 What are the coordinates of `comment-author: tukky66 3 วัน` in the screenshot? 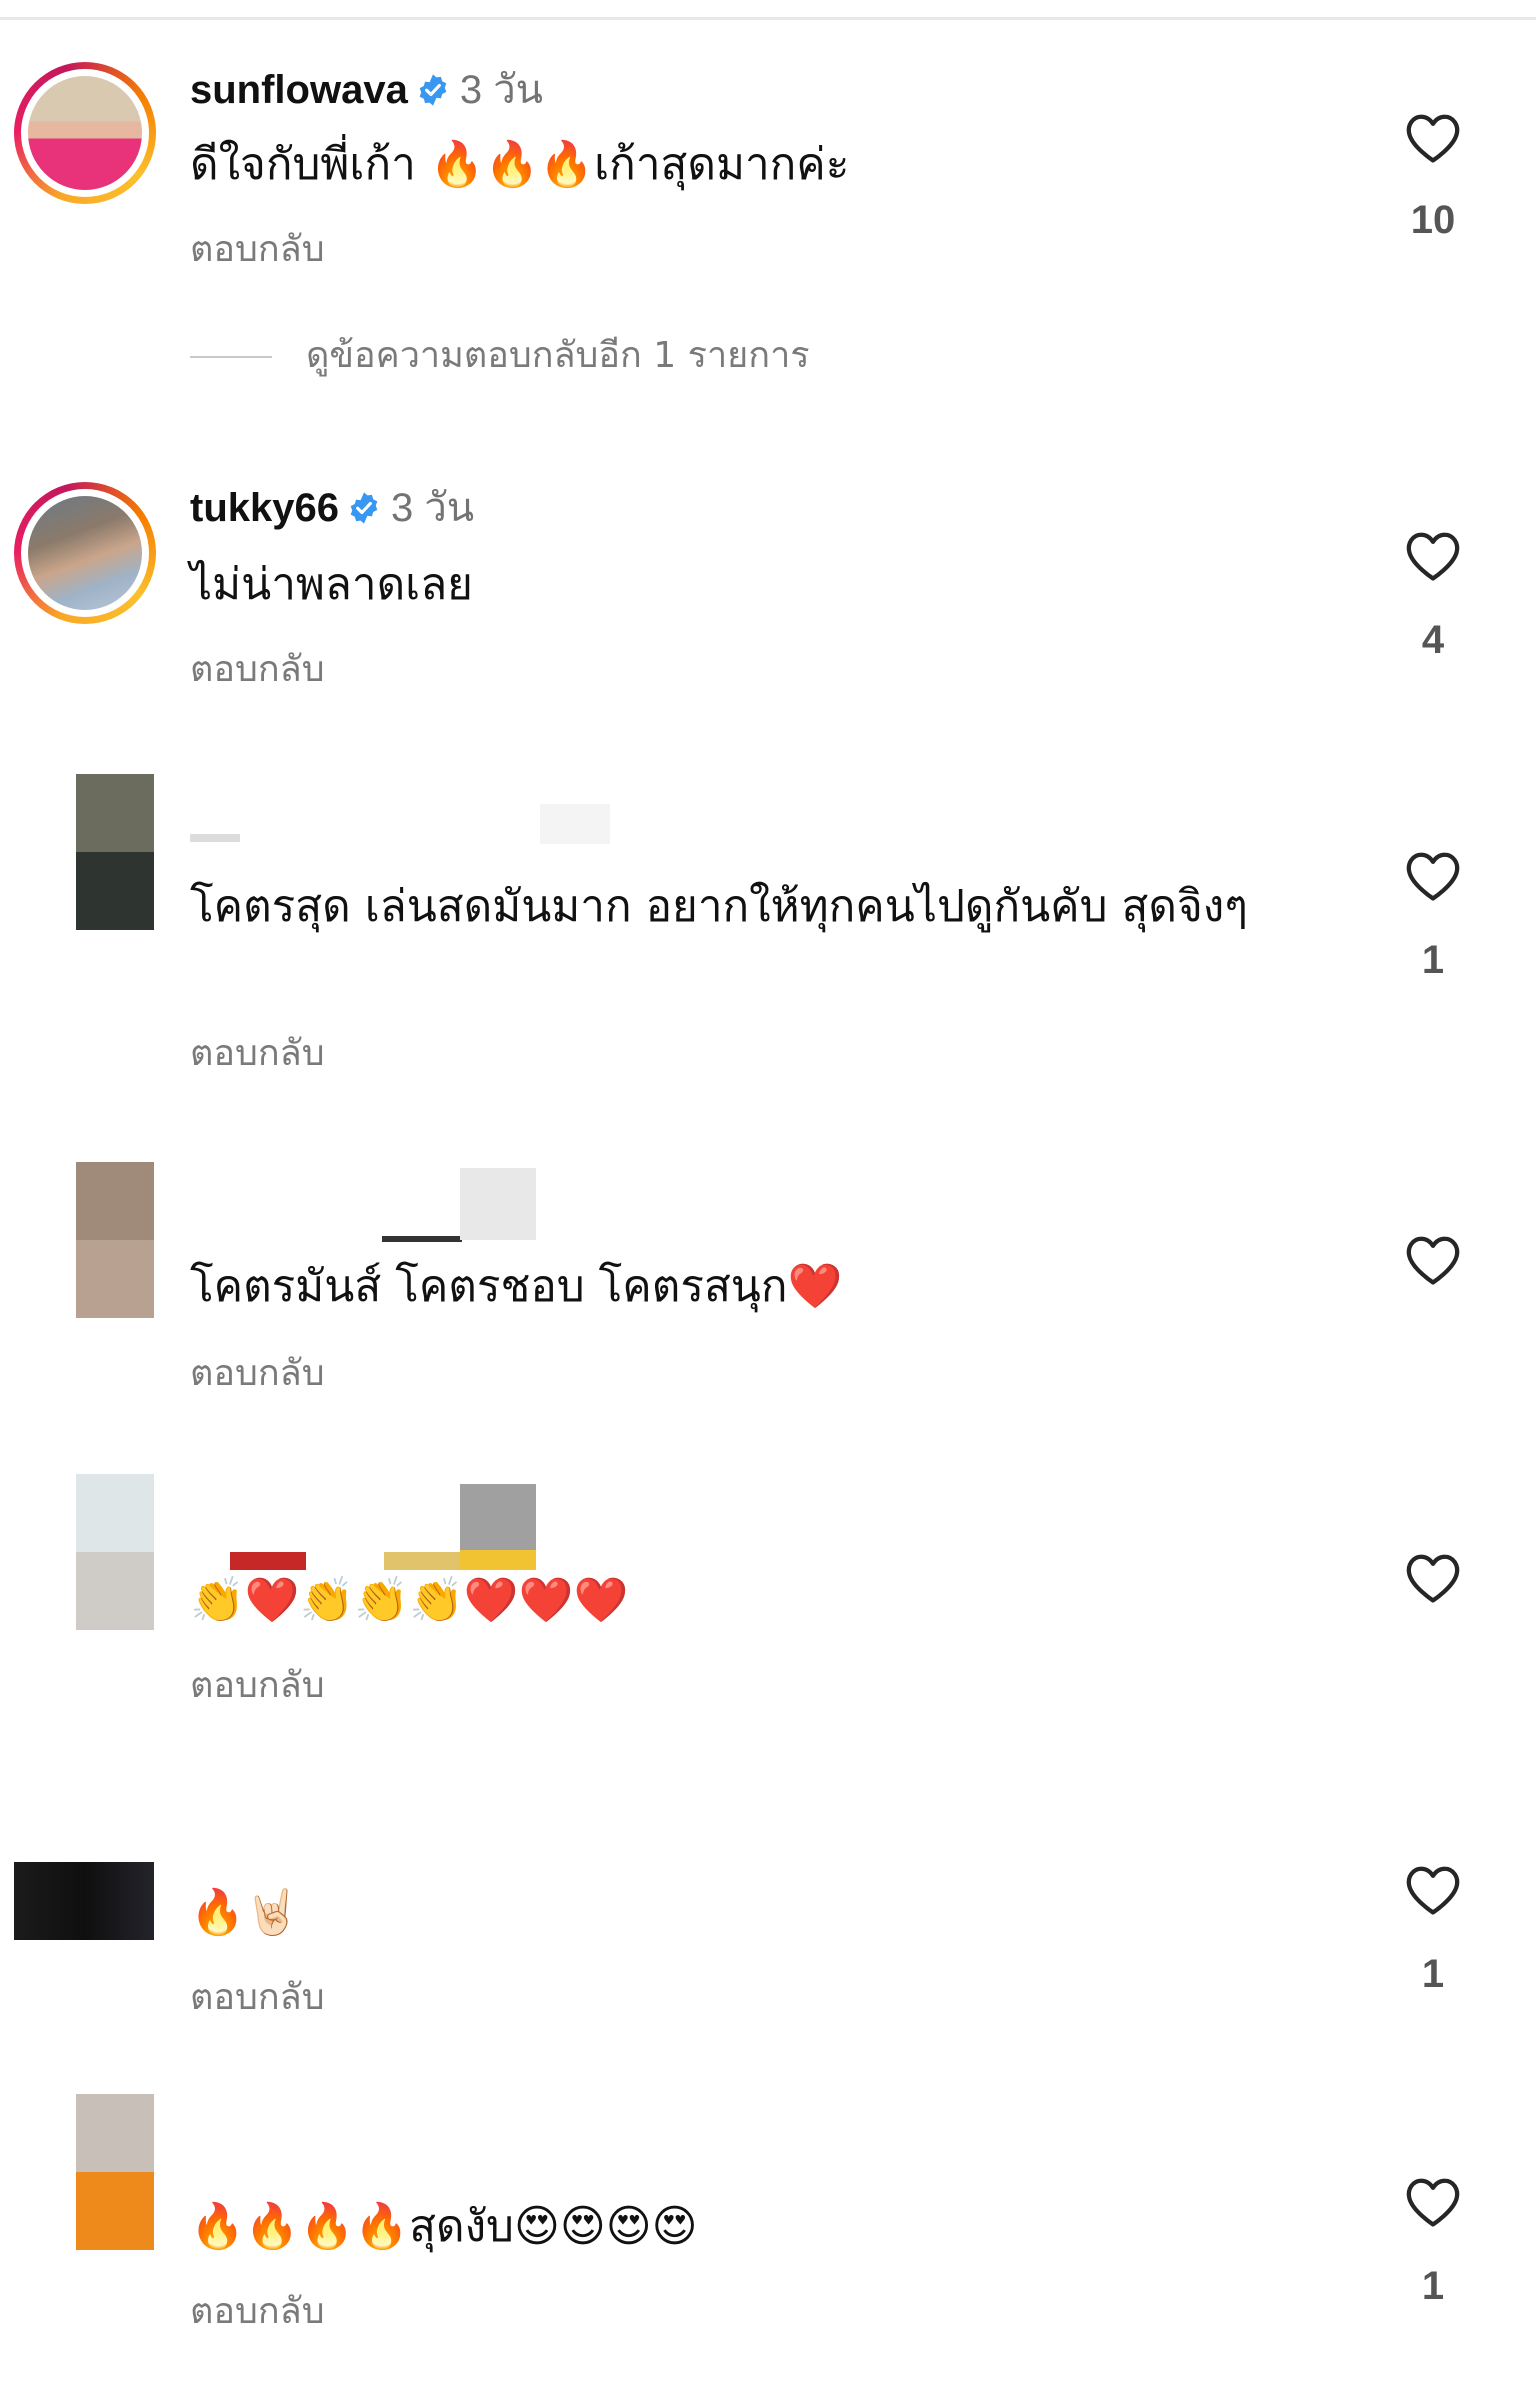 It's located at (332, 508).